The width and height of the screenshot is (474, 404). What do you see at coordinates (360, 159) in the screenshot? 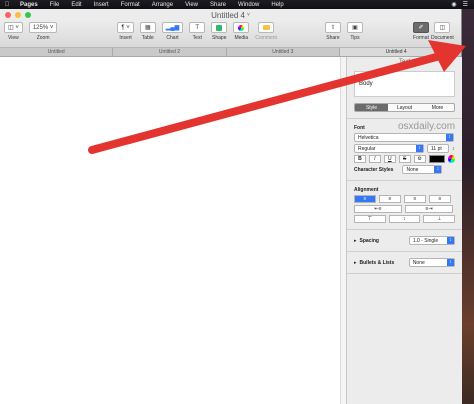
I see `bold-button: B` at bounding box center [360, 159].